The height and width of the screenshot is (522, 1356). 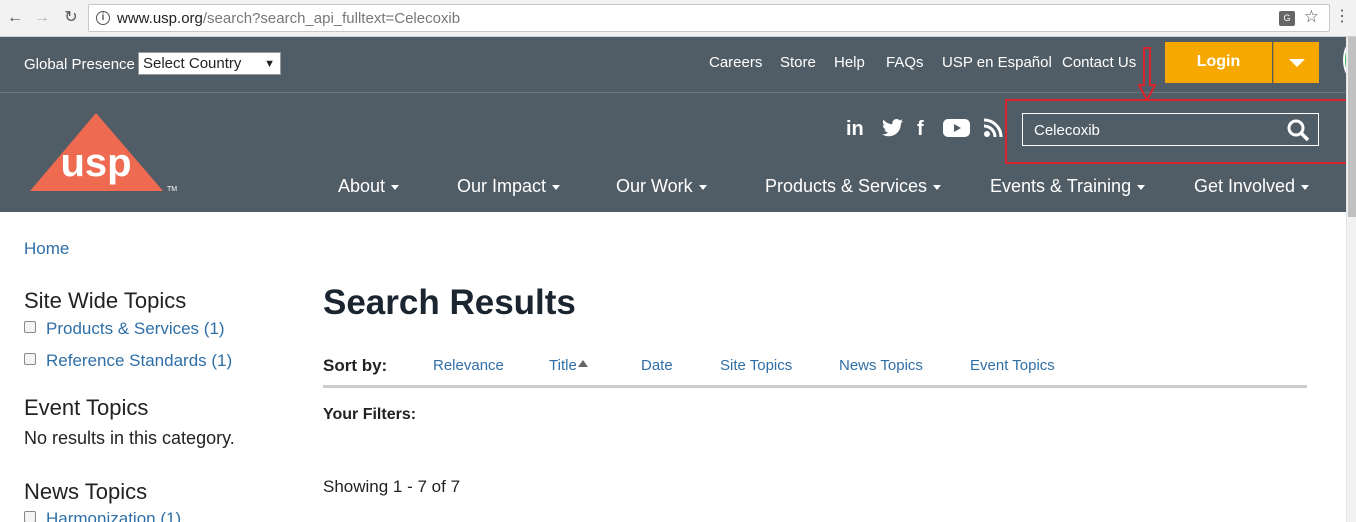 What do you see at coordinates (1178, 131) in the screenshot?
I see `annotation-highlight-box` at bounding box center [1178, 131].